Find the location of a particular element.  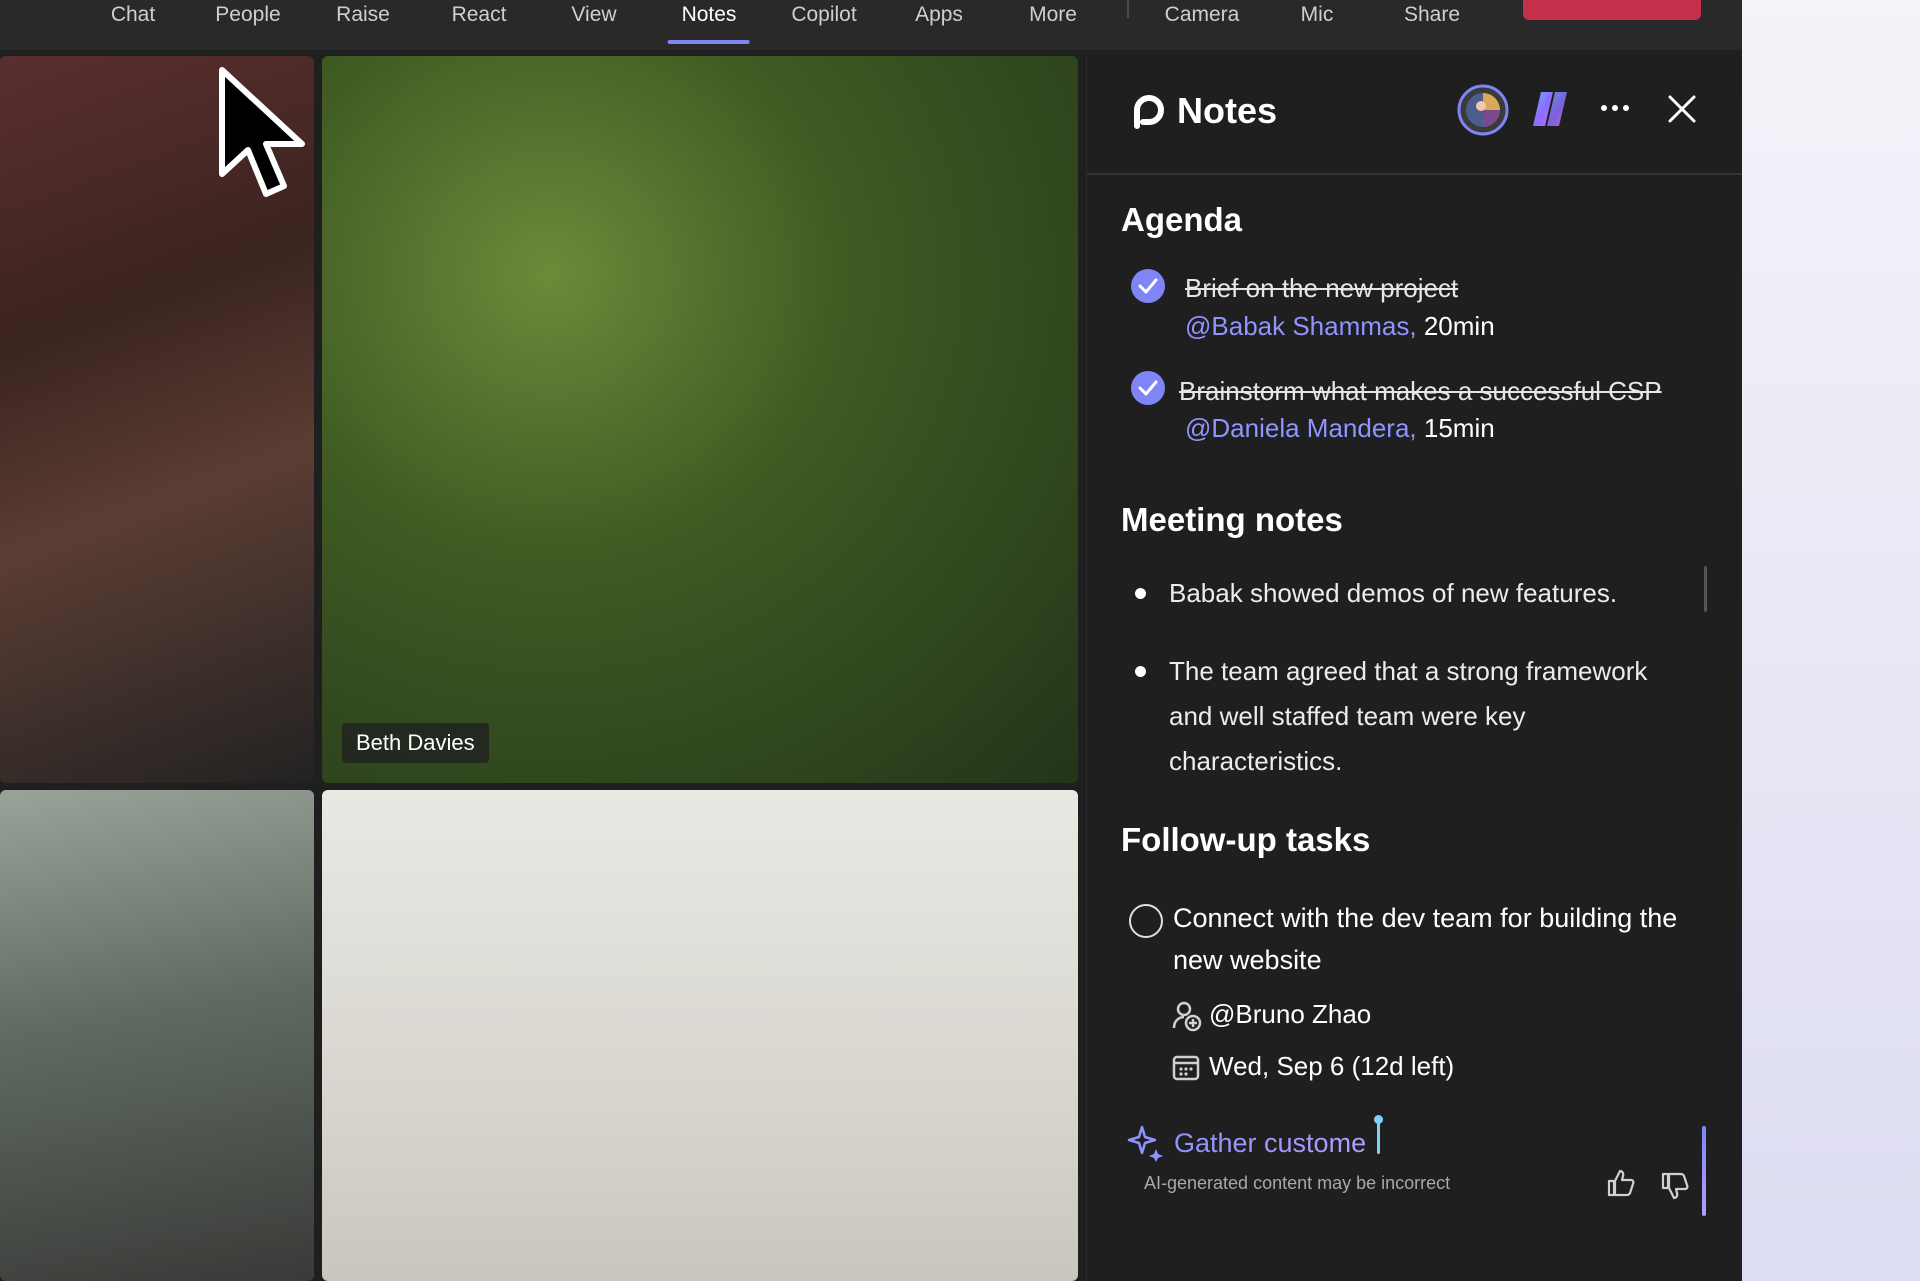

toolbar-divider is located at coordinates (1128, 9).